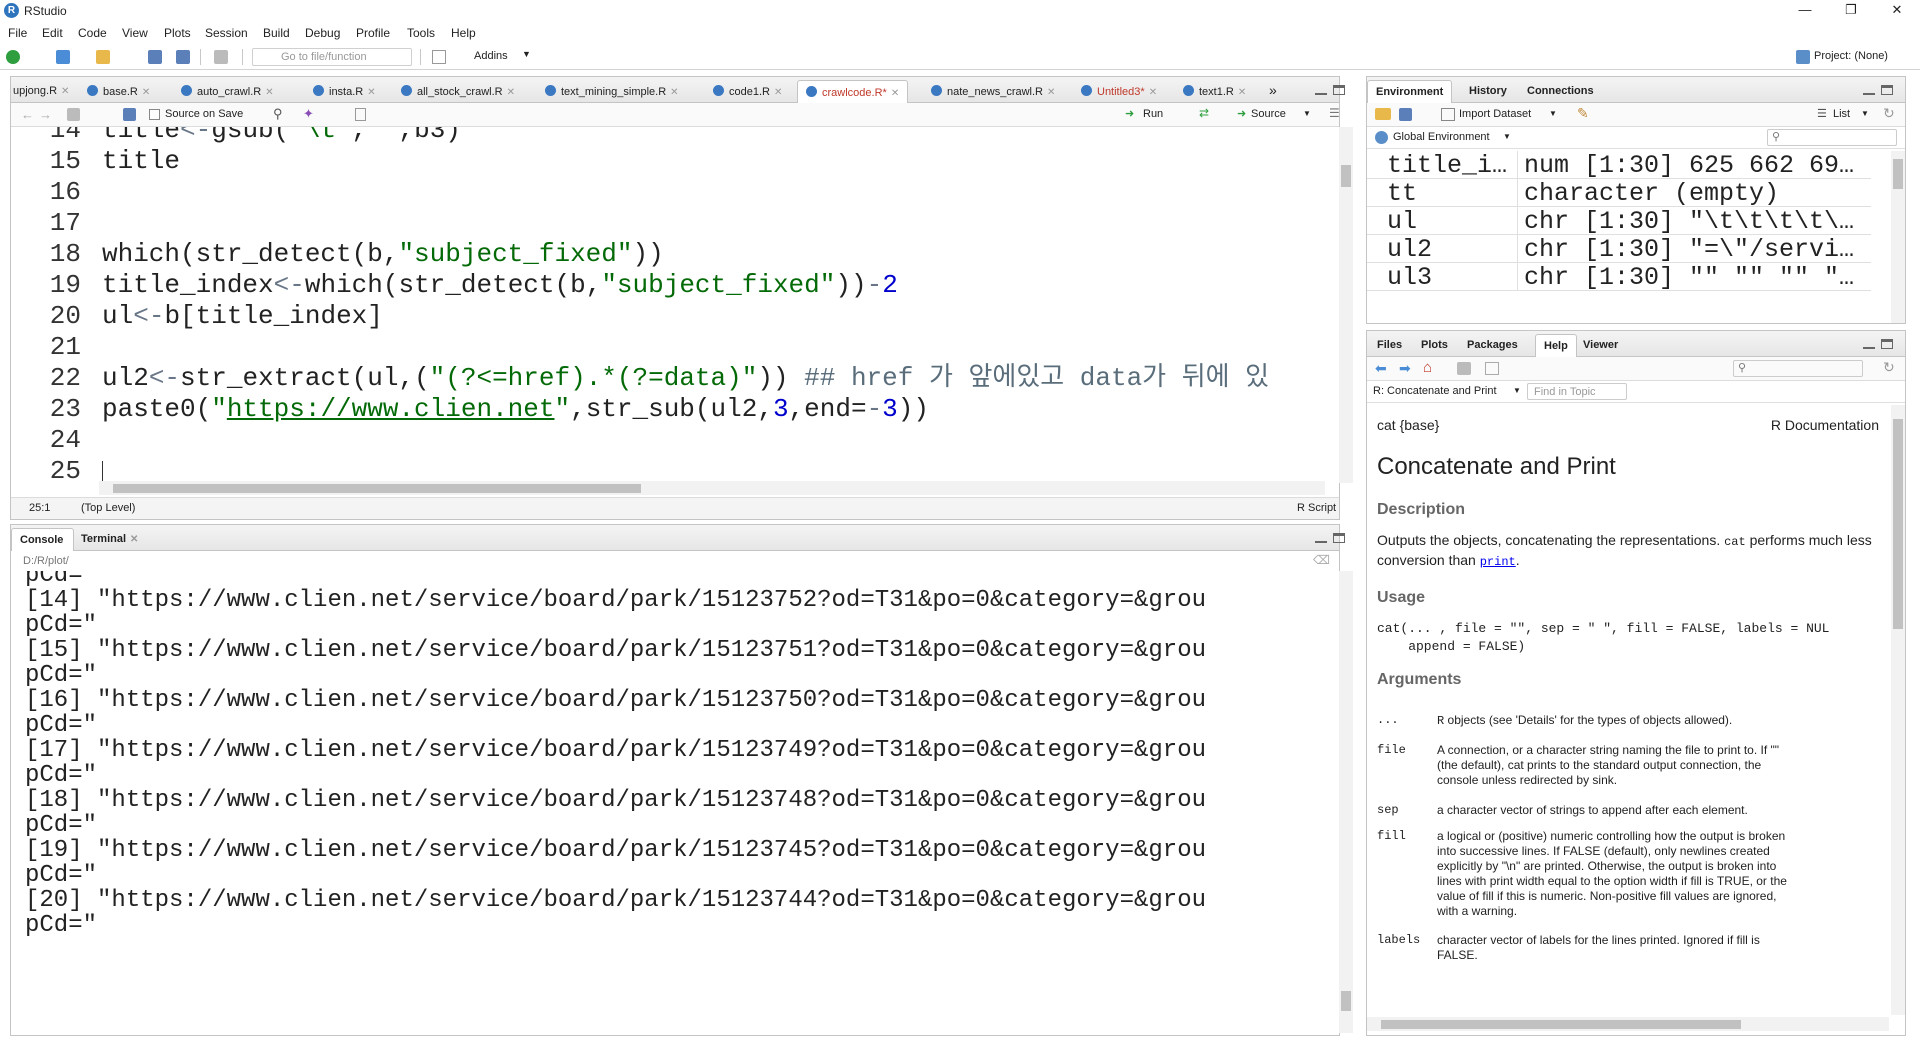 The image size is (1920, 1040). I want to click on tab-connections: Connections, so click(1560, 91).